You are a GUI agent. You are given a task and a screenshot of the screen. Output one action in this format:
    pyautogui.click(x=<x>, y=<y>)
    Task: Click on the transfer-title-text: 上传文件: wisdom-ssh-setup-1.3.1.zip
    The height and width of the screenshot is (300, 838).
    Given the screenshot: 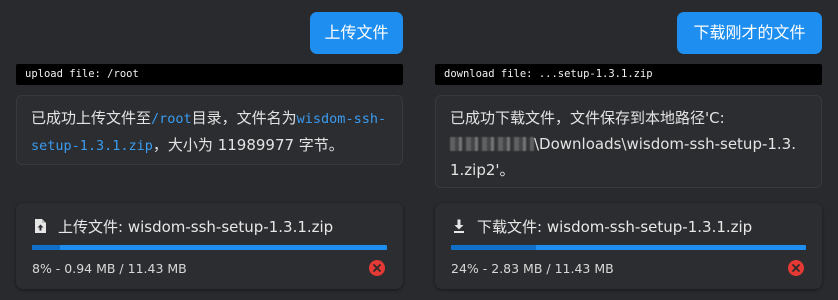 What is the action you would take?
    pyautogui.click(x=196, y=226)
    